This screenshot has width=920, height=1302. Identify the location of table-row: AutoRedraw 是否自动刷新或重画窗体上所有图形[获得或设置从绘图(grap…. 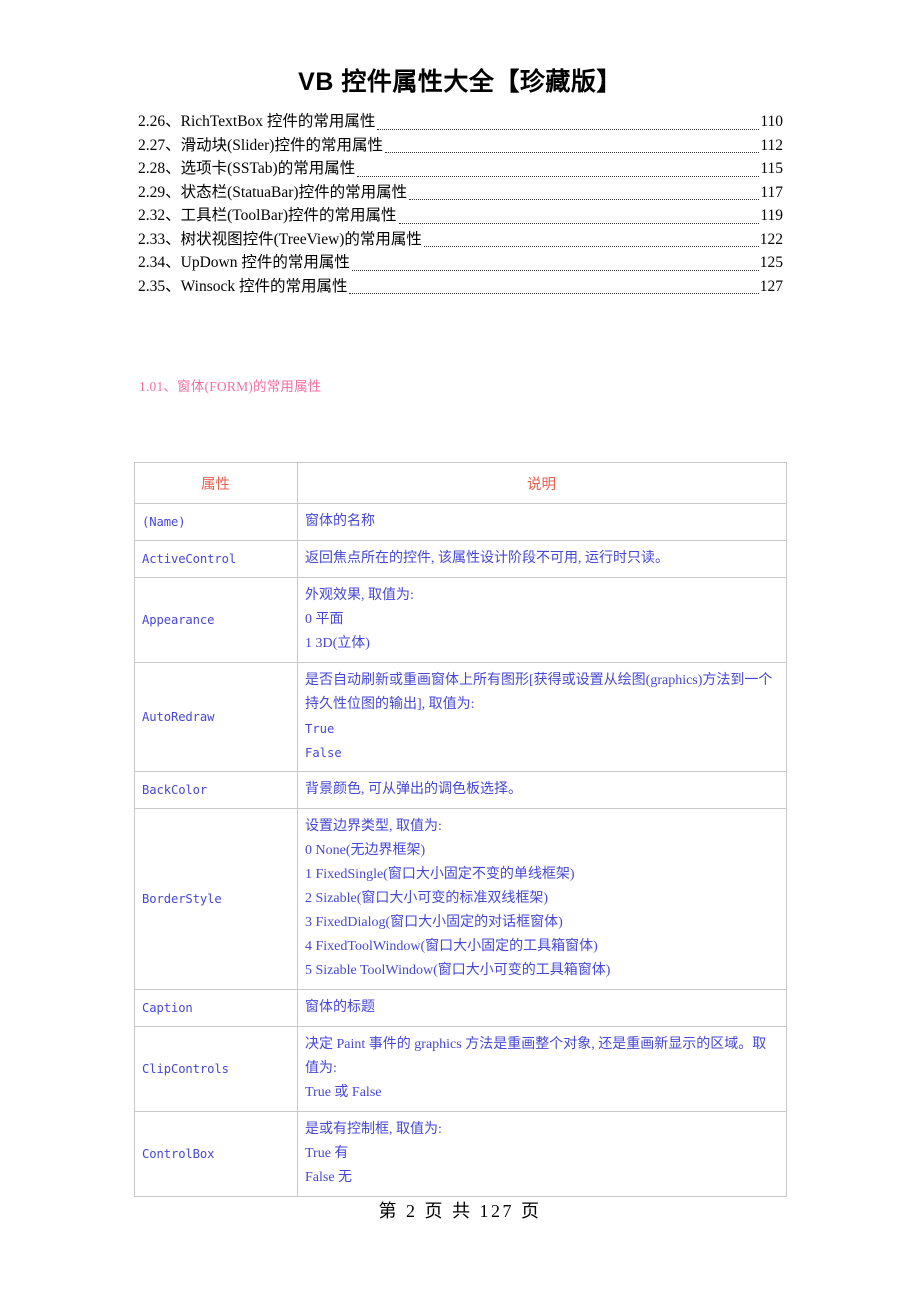
(460, 717).